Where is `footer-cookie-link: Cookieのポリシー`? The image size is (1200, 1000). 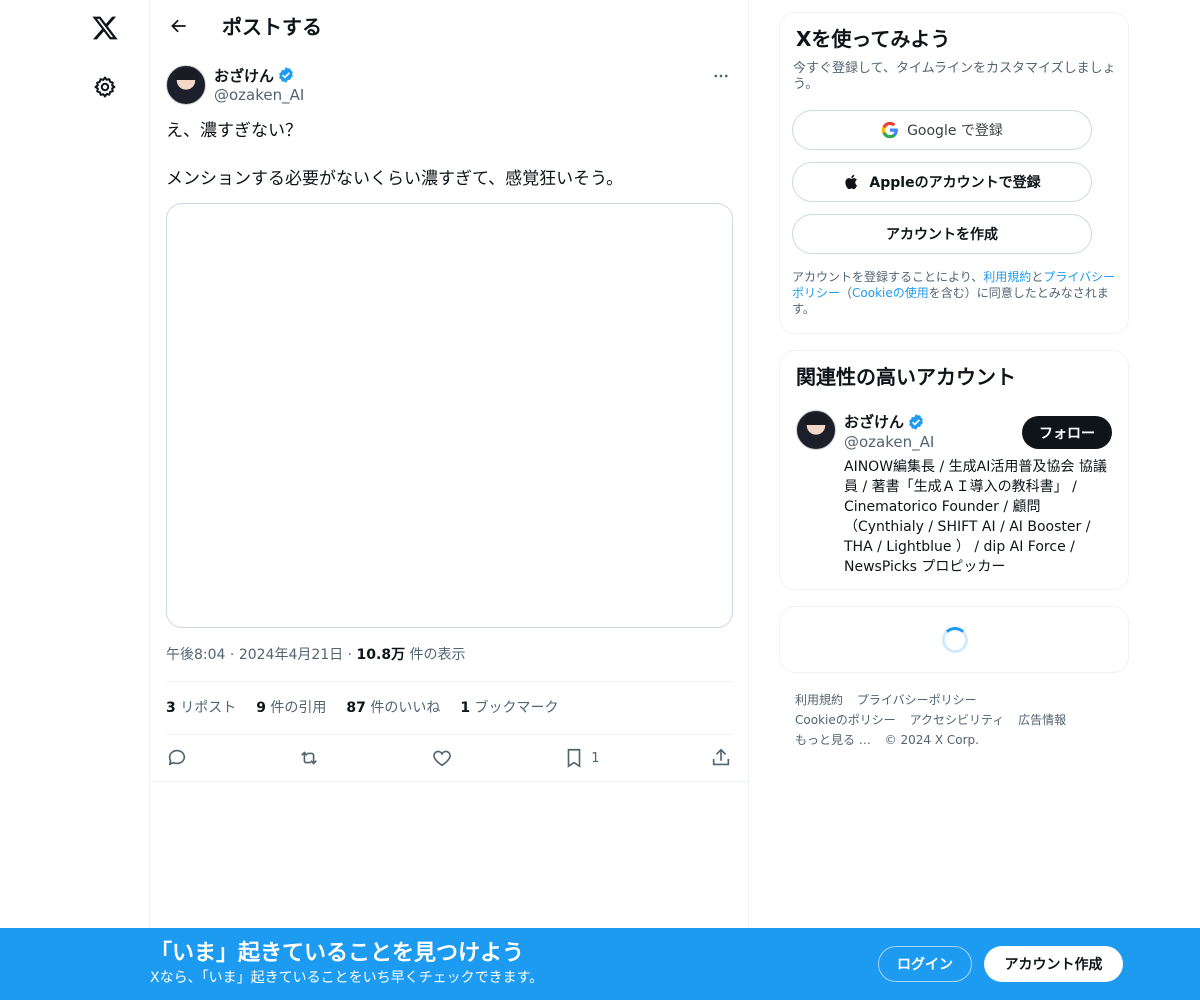
footer-cookie-link: Cookieのポリシー is located at coordinates (845, 720).